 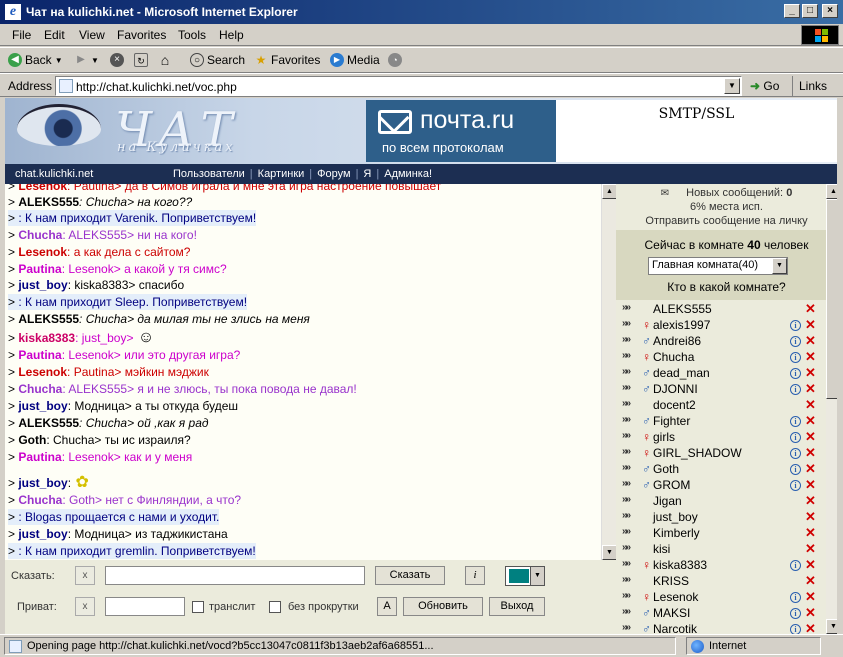 I want to click on message-nick: kiska8383, so click(x=46, y=338).